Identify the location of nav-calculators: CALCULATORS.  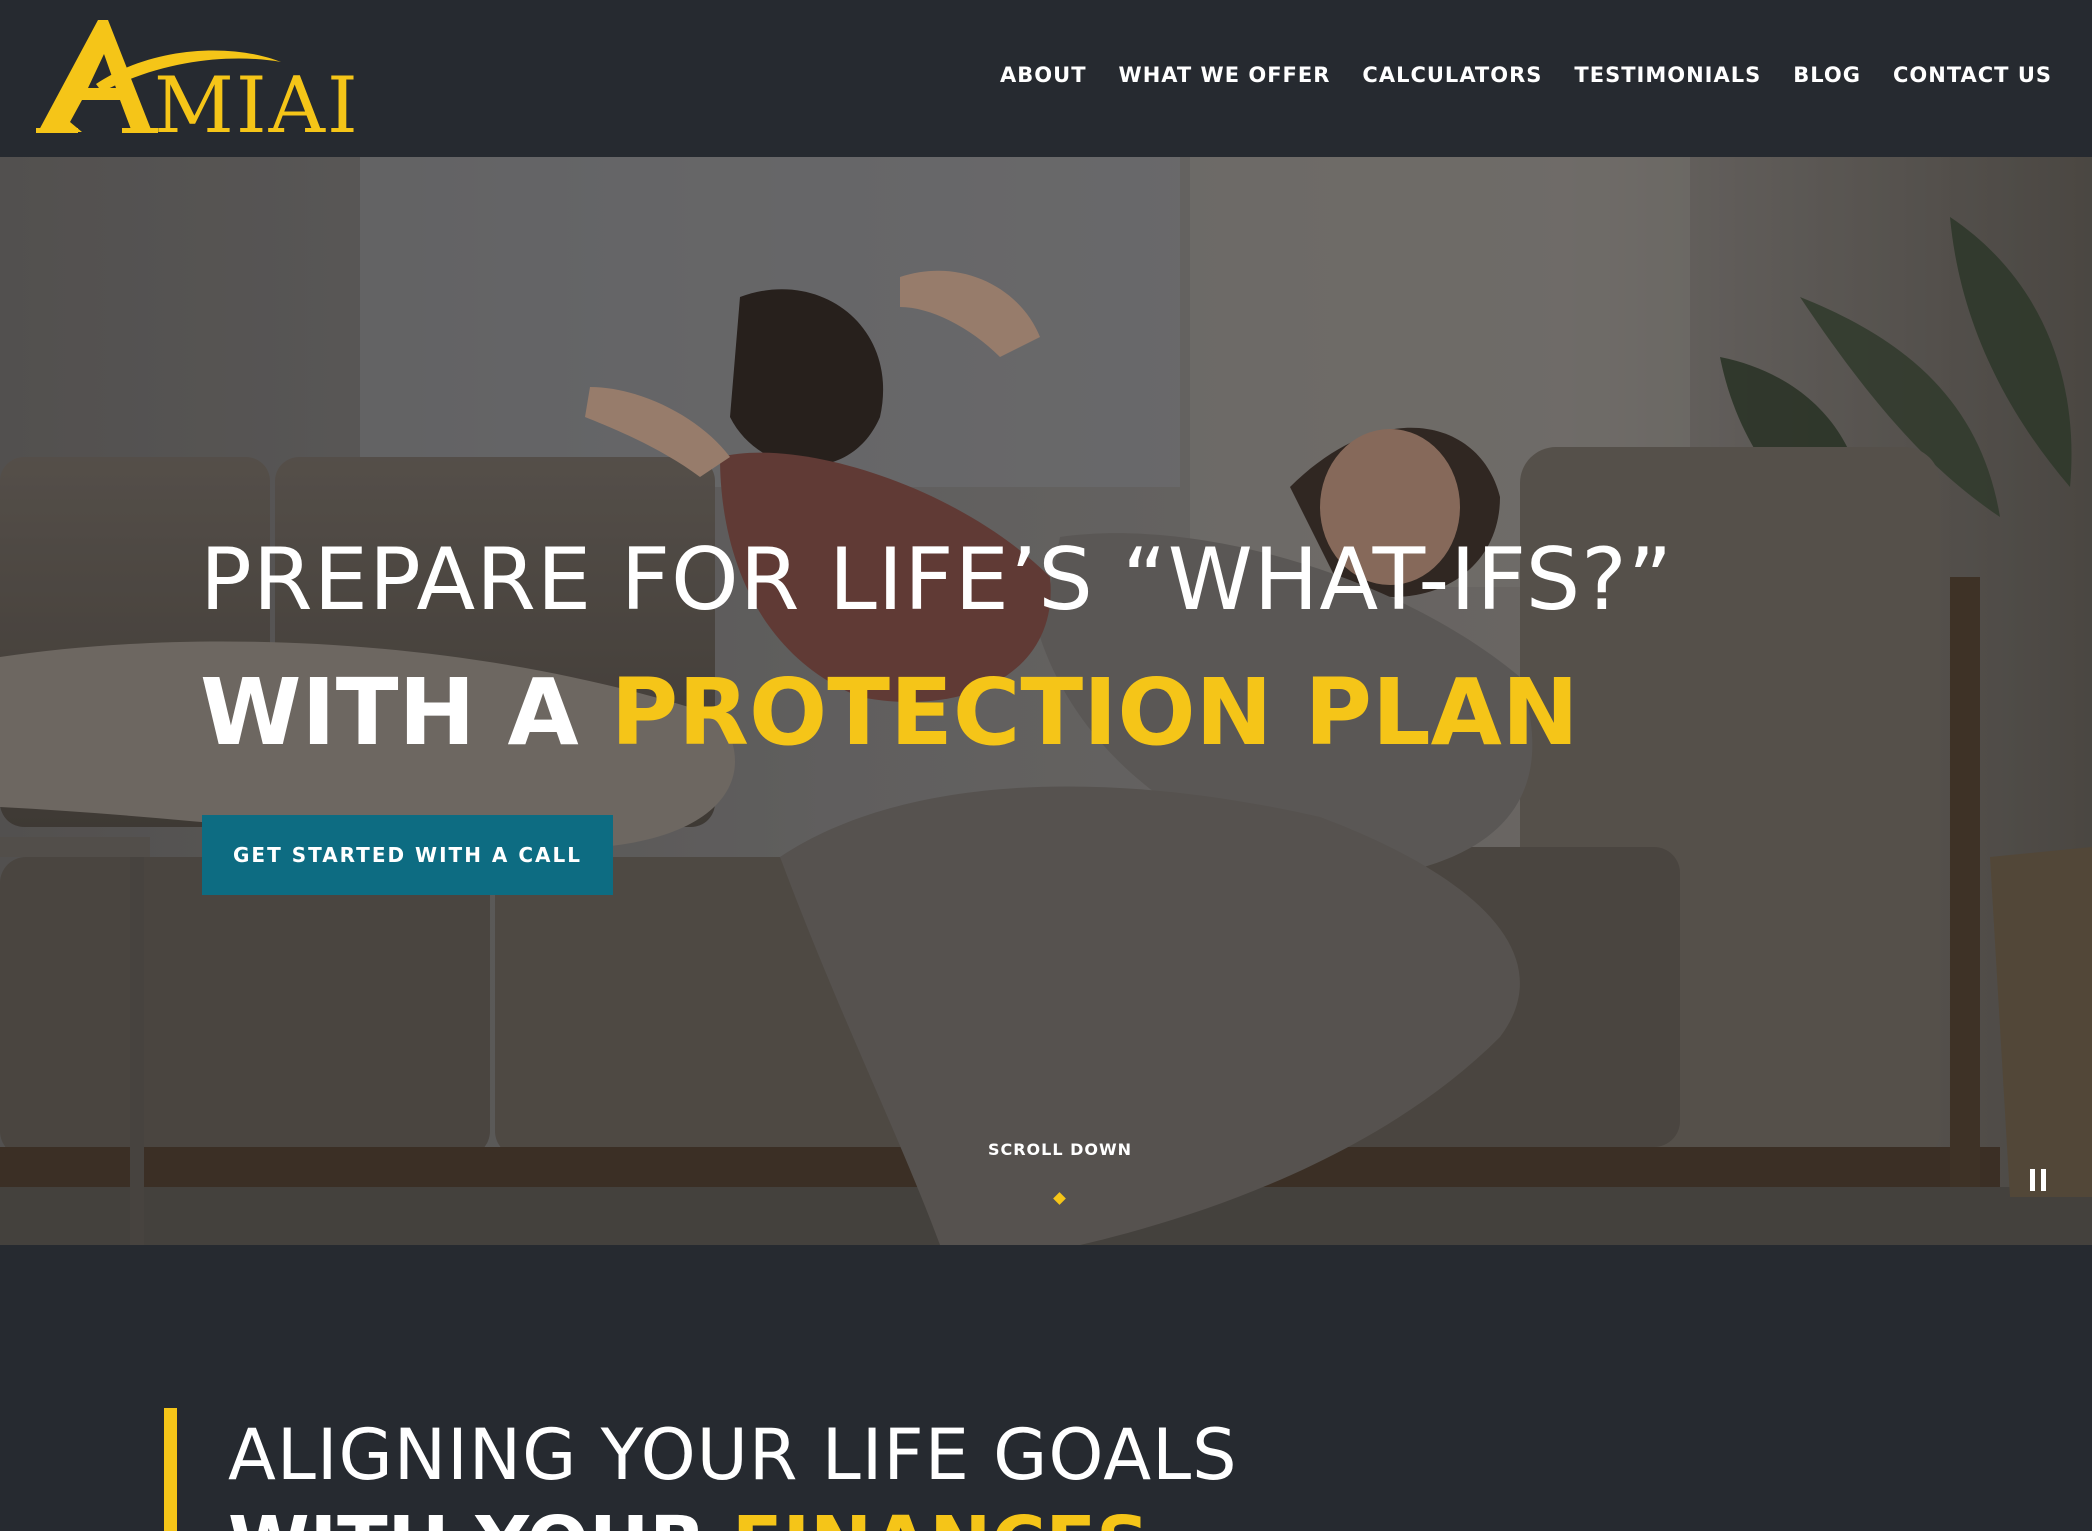
(1452, 75).